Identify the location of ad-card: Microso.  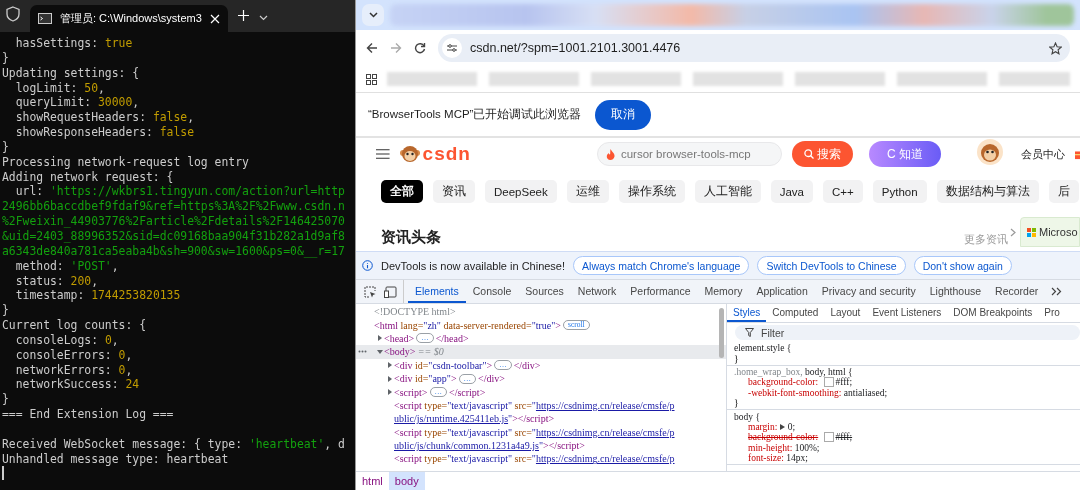
(1050, 232).